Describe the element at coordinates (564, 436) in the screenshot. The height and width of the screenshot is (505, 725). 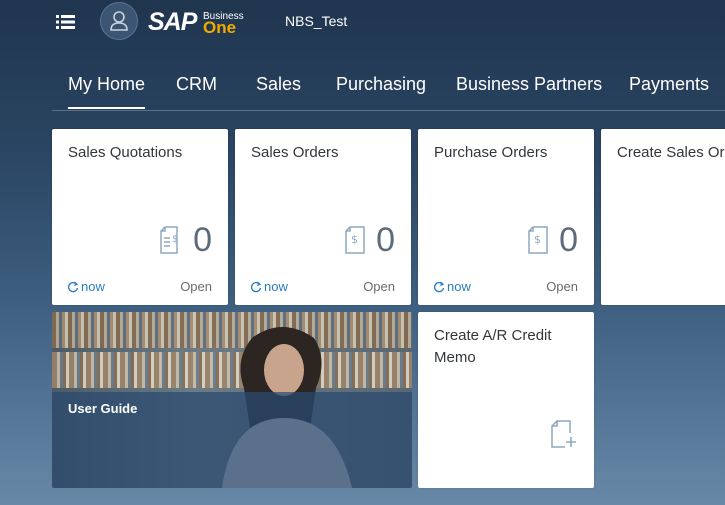
I see `new-document-icon` at that location.